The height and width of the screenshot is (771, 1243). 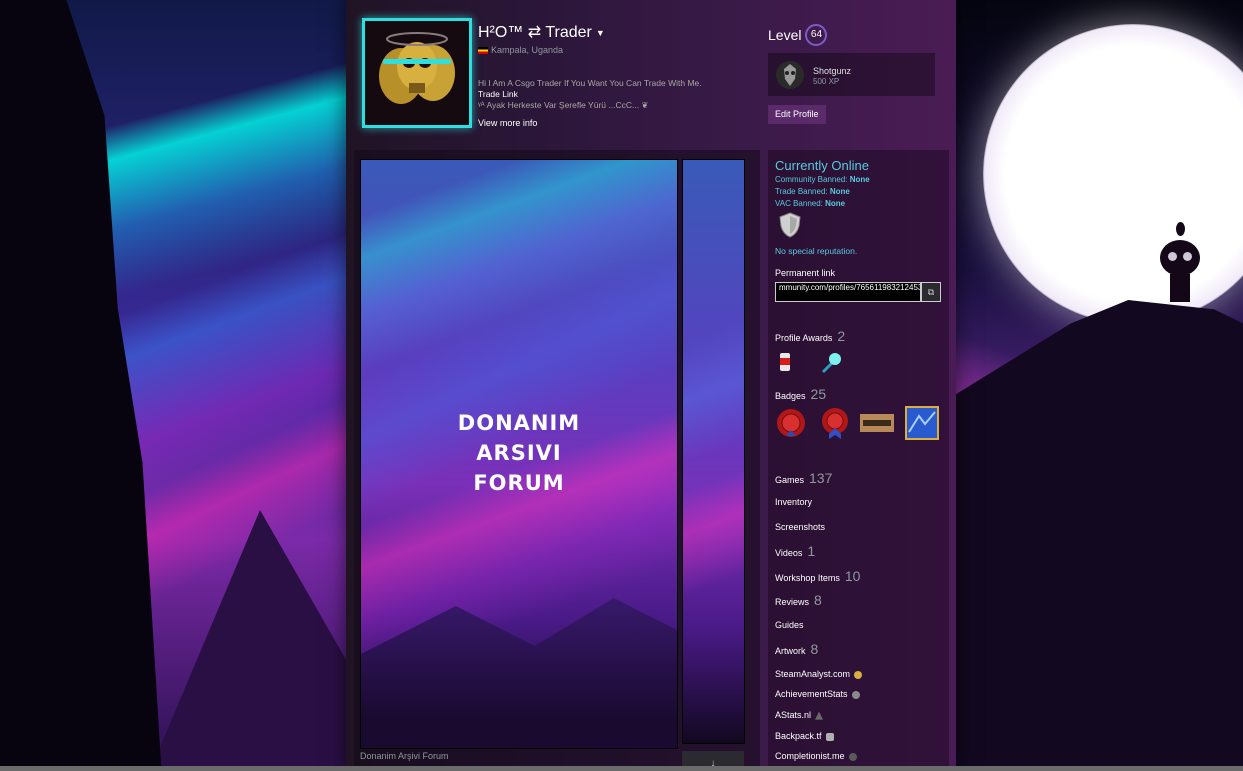 What do you see at coordinates (713, 451) in the screenshot?
I see `artwork-side-image` at bounding box center [713, 451].